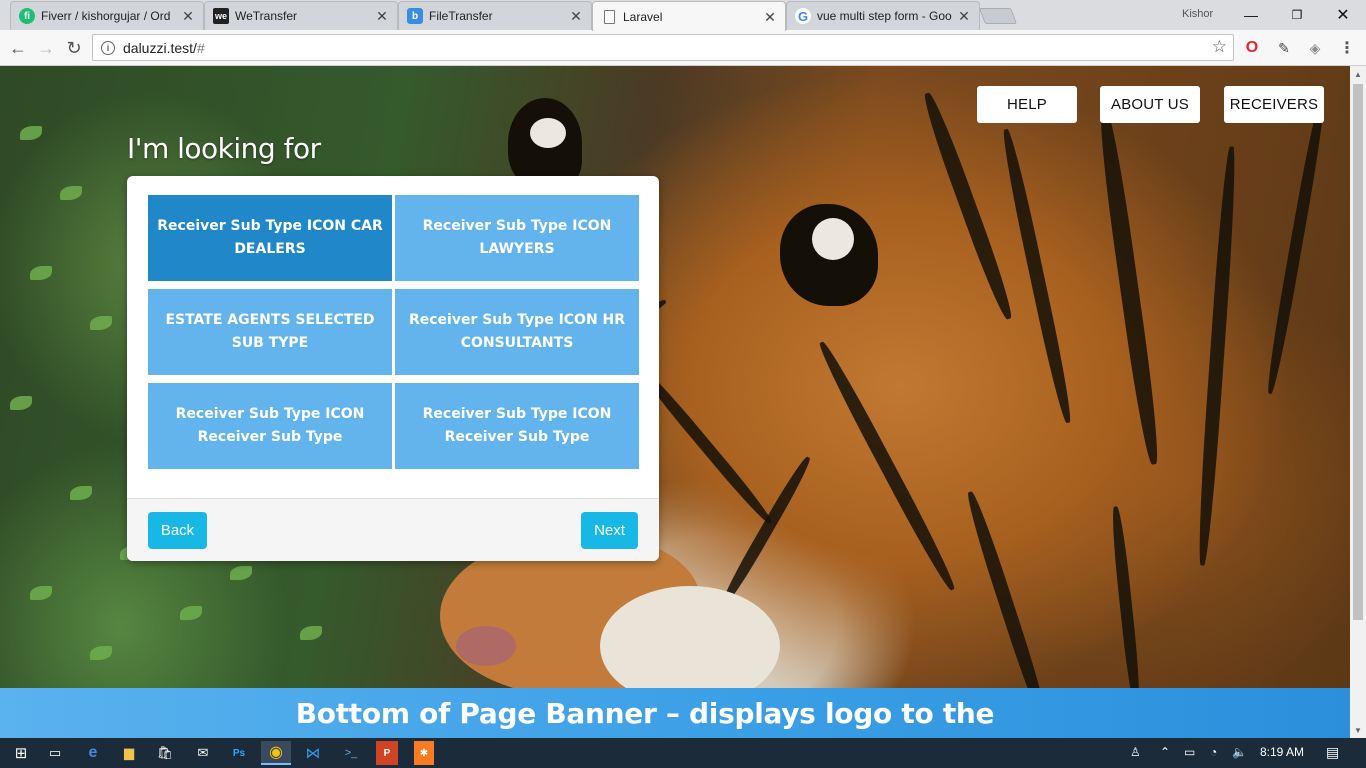 This screenshot has width=1366, height=768. What do you see at coordinates (55, 753) in the screenshot?
I see `task-view-icon: ▭` at bounding box center [55, 753].